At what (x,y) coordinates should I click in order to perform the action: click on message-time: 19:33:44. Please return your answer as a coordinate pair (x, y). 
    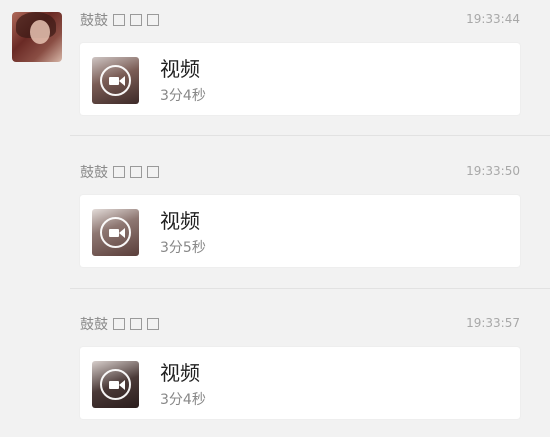
    Looking at the image, I should click on (493, 19).